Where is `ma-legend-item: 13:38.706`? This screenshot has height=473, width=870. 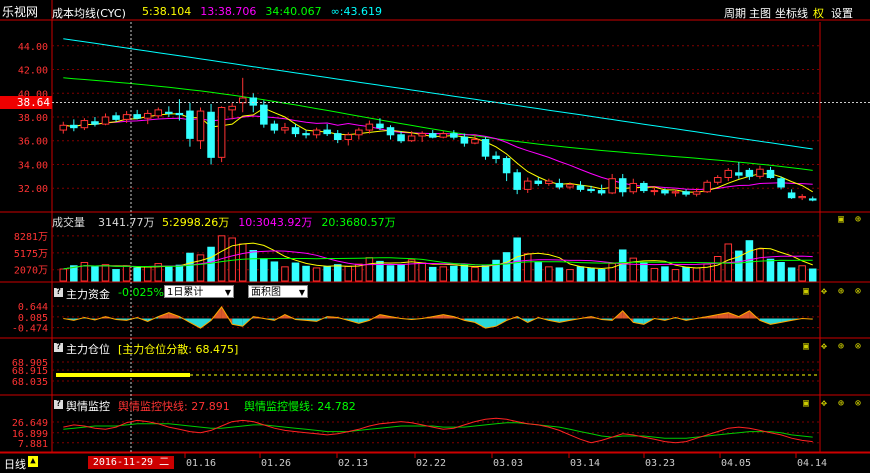 ma-legend-item: 13:38.706 is located at coordinates (228, 11).